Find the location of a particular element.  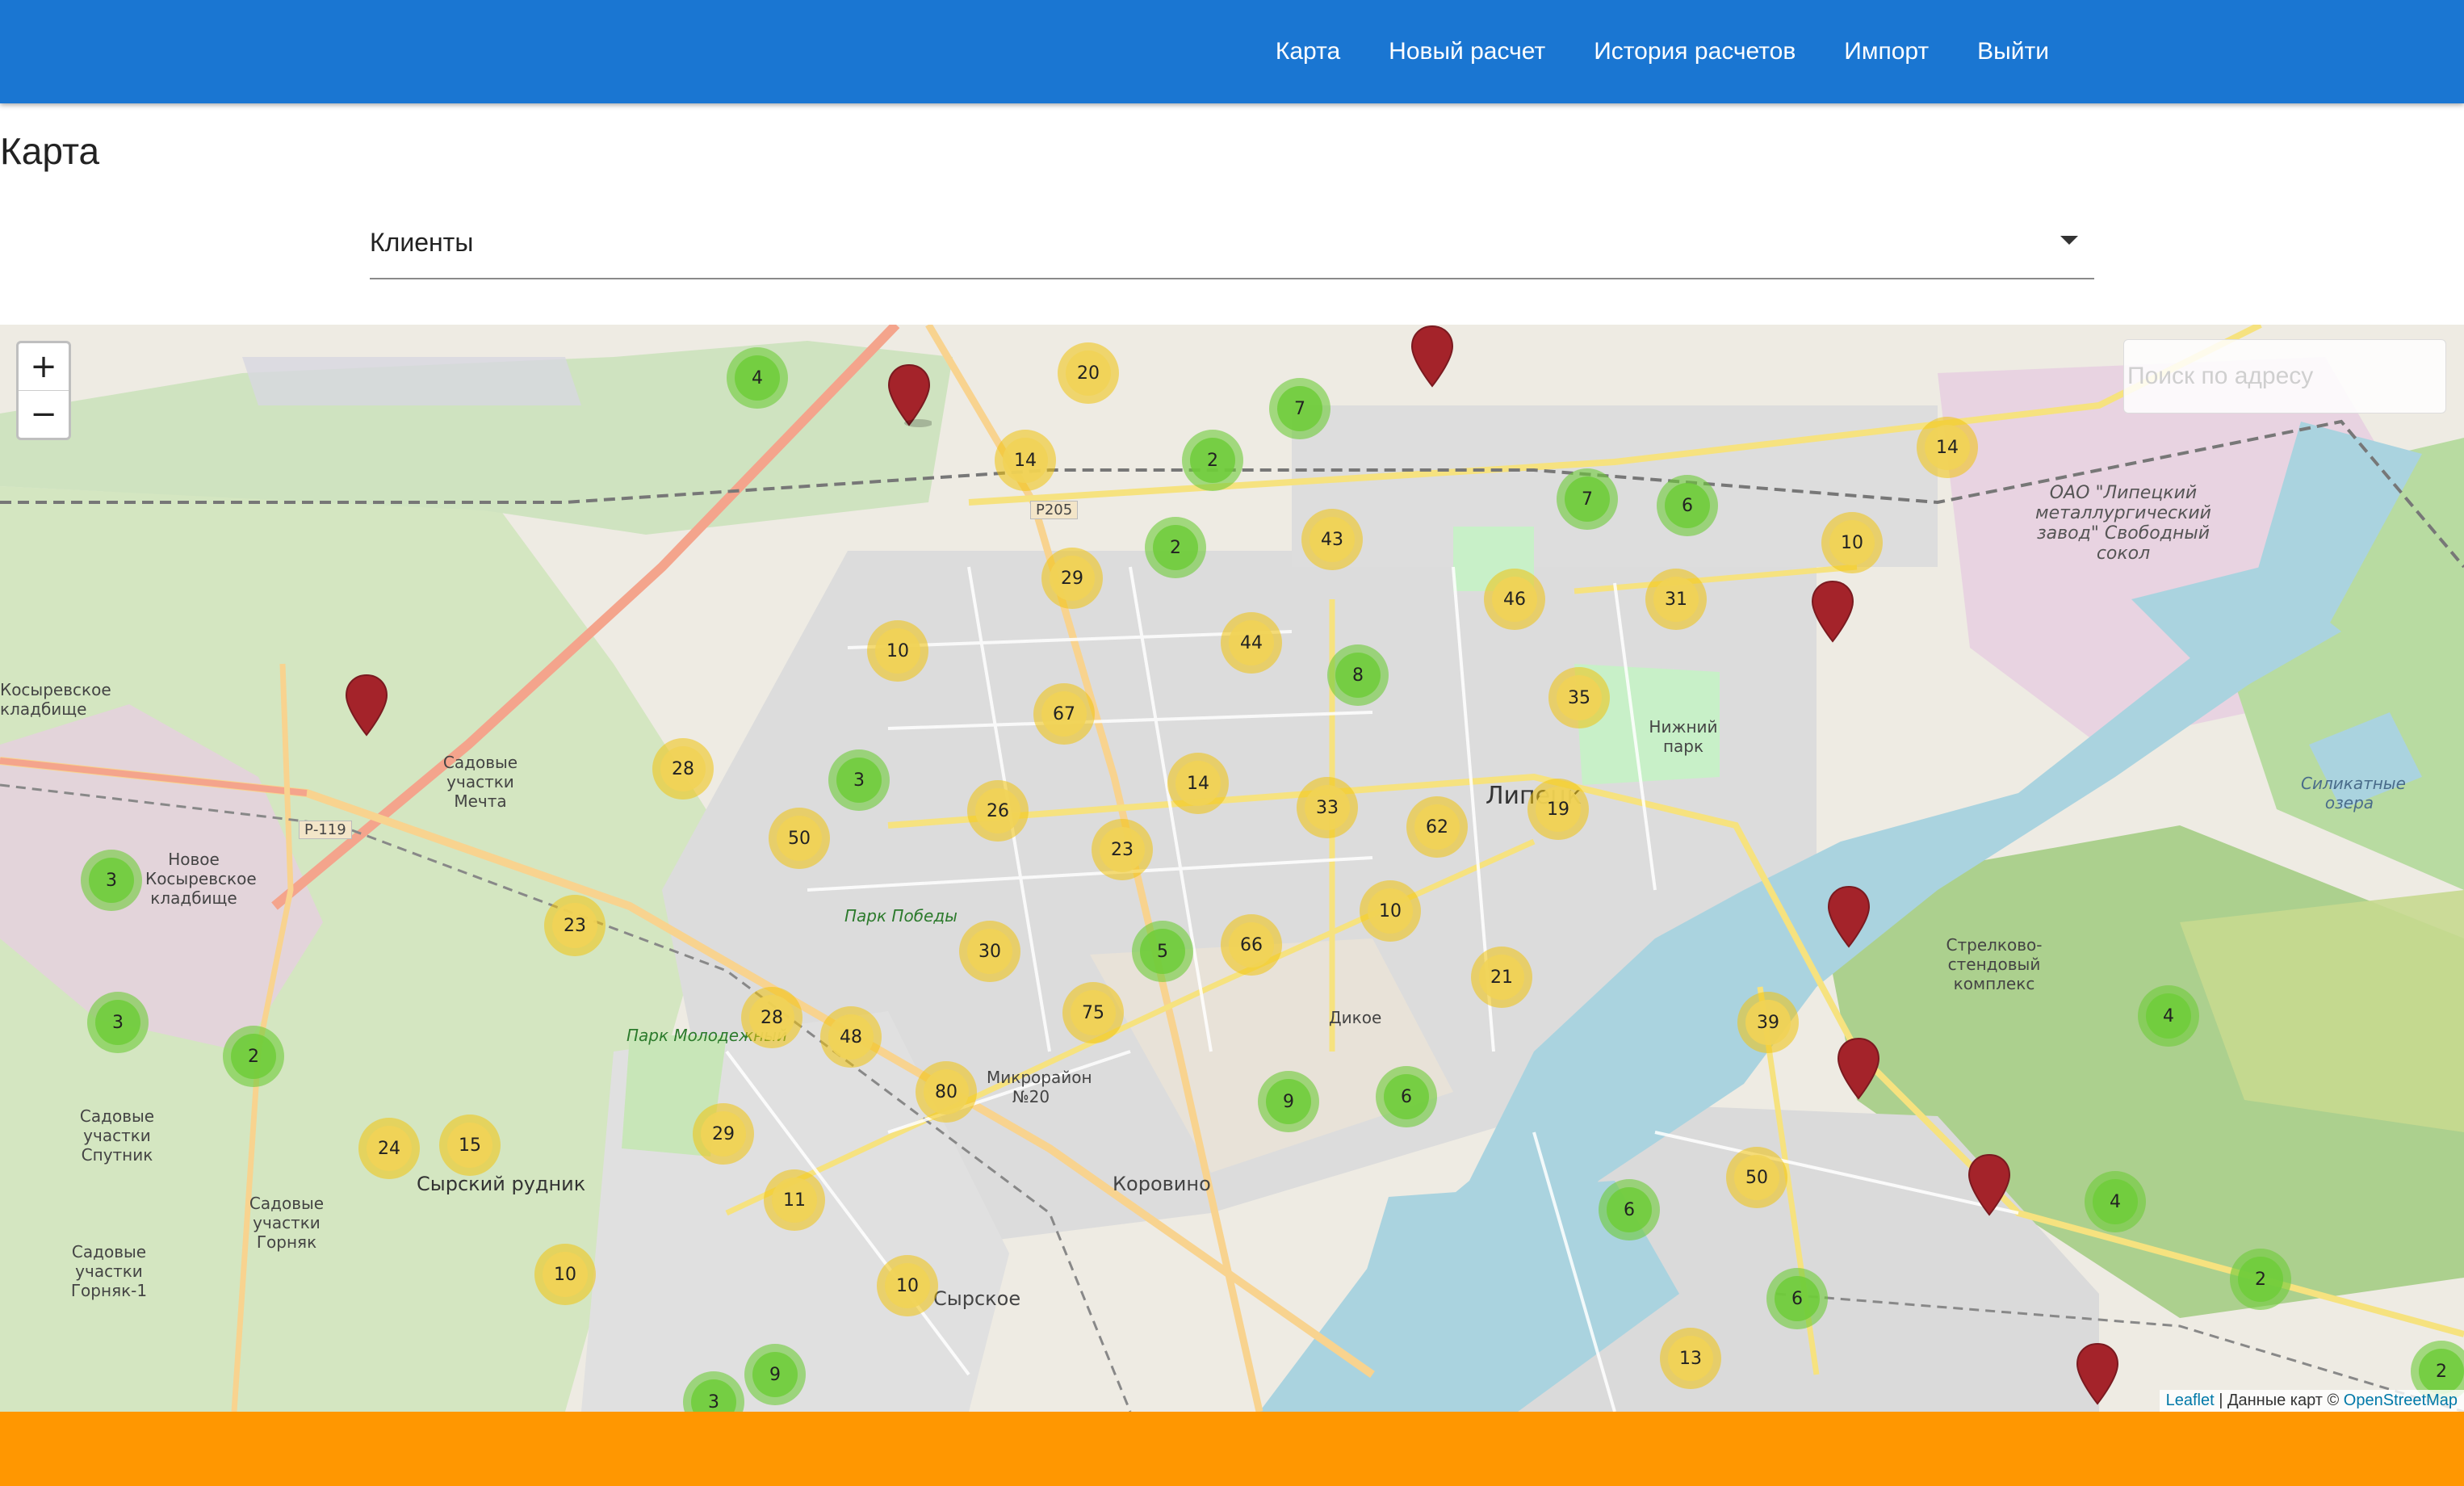

nav-calculation-history: История расчетов is located at coordinates (1694, 51).